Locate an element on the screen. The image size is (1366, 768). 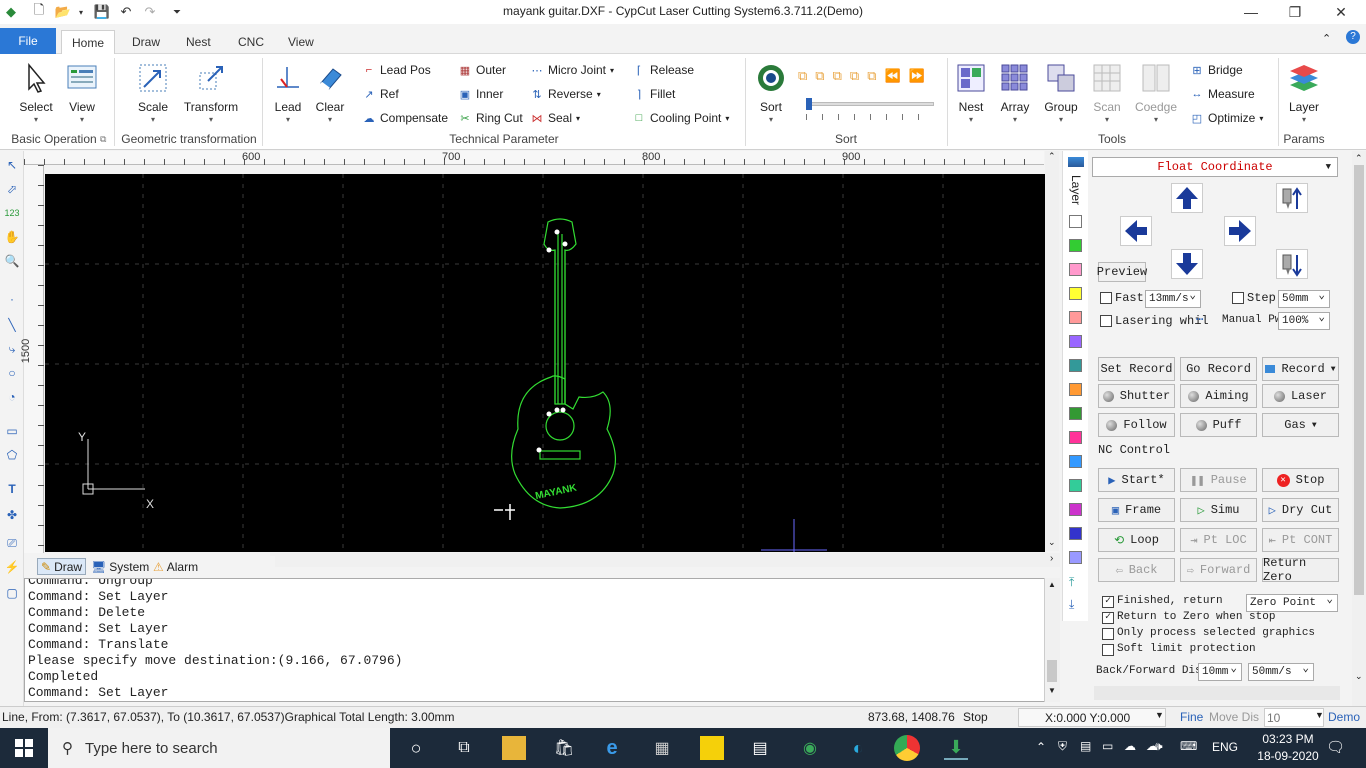
sort-button: Sort ▾ is located at coordinates (771, 95).